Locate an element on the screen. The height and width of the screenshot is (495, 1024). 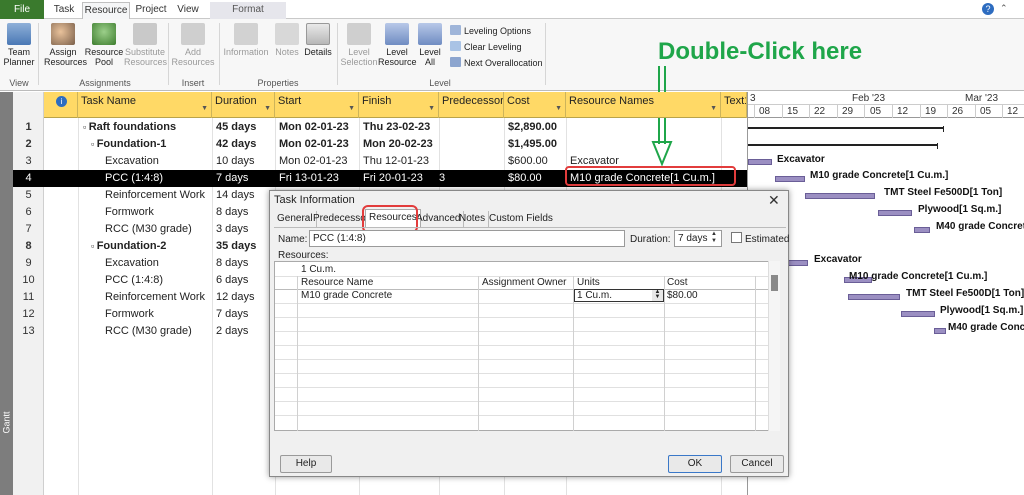
scrollbar-thumb is located at coordinates (774, 283).